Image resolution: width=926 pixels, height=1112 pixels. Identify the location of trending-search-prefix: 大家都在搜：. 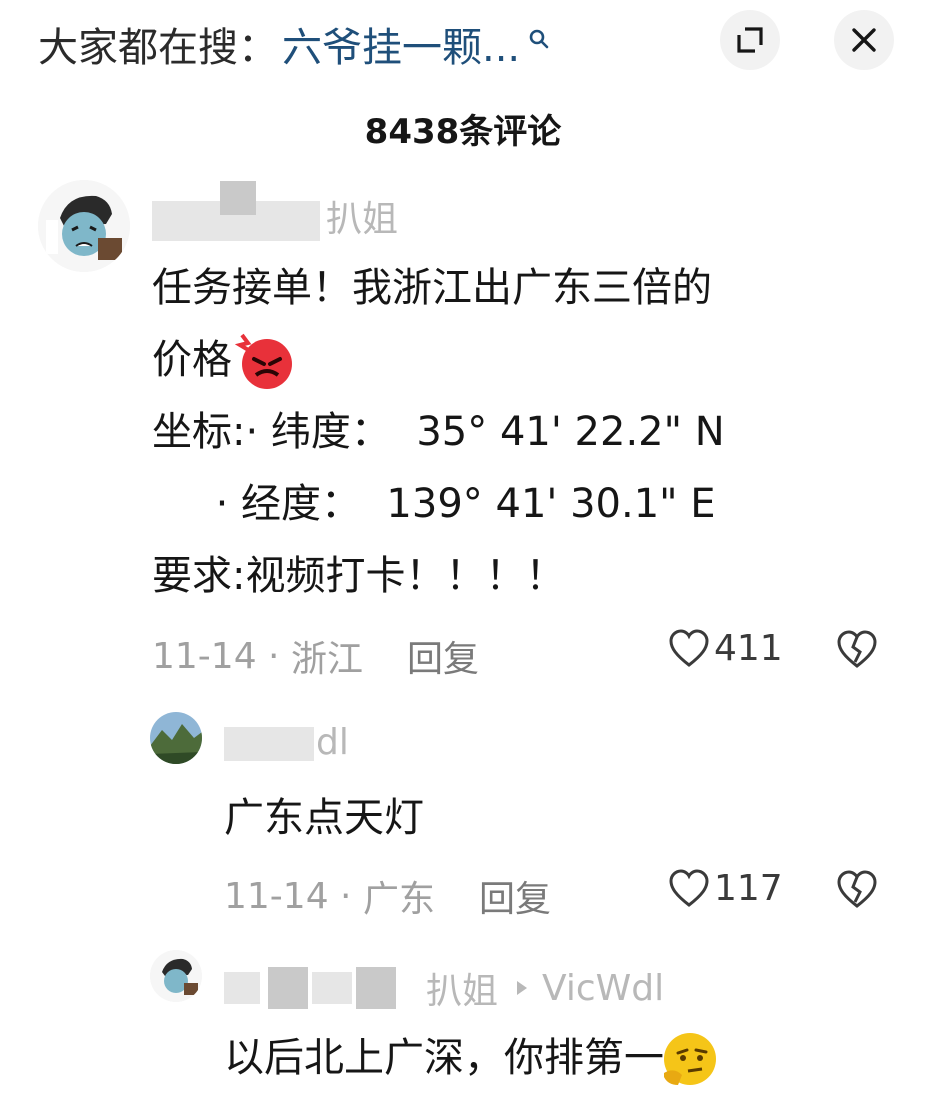
(158, 48).